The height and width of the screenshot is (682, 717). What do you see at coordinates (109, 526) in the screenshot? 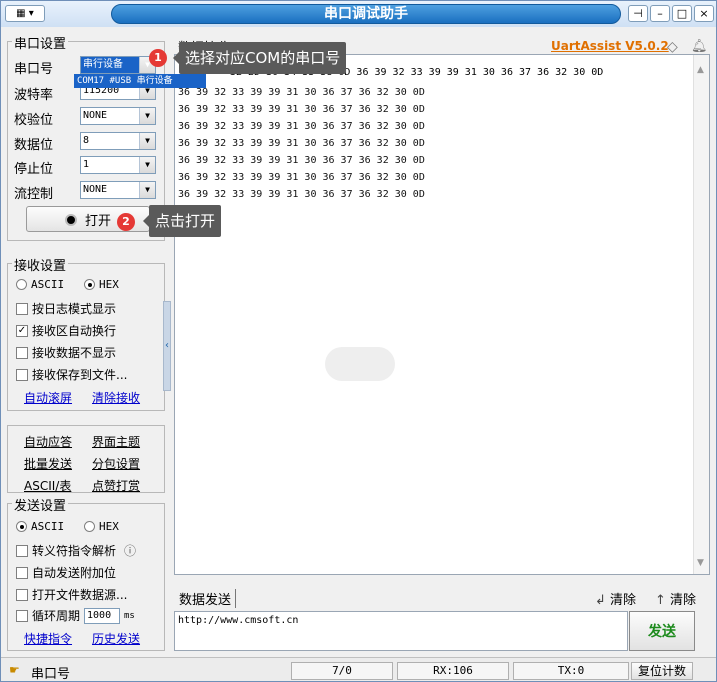
I see `send-hex-label: HEX` at bounding box center [109, 526].